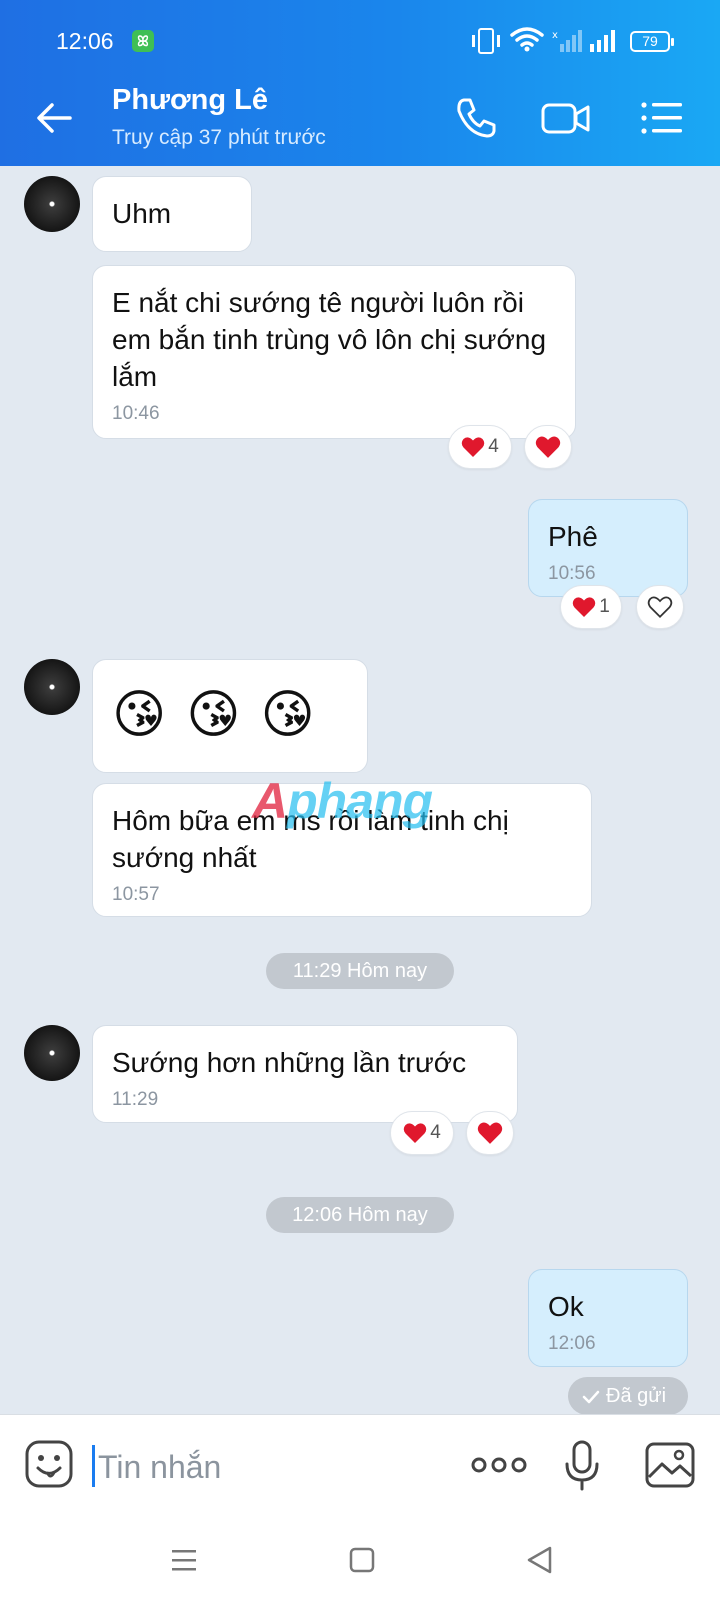  What do you see at coordinates (499, 1465) in the screenshot?
I see `more-options-icon` at bounding box center [499, 1465].